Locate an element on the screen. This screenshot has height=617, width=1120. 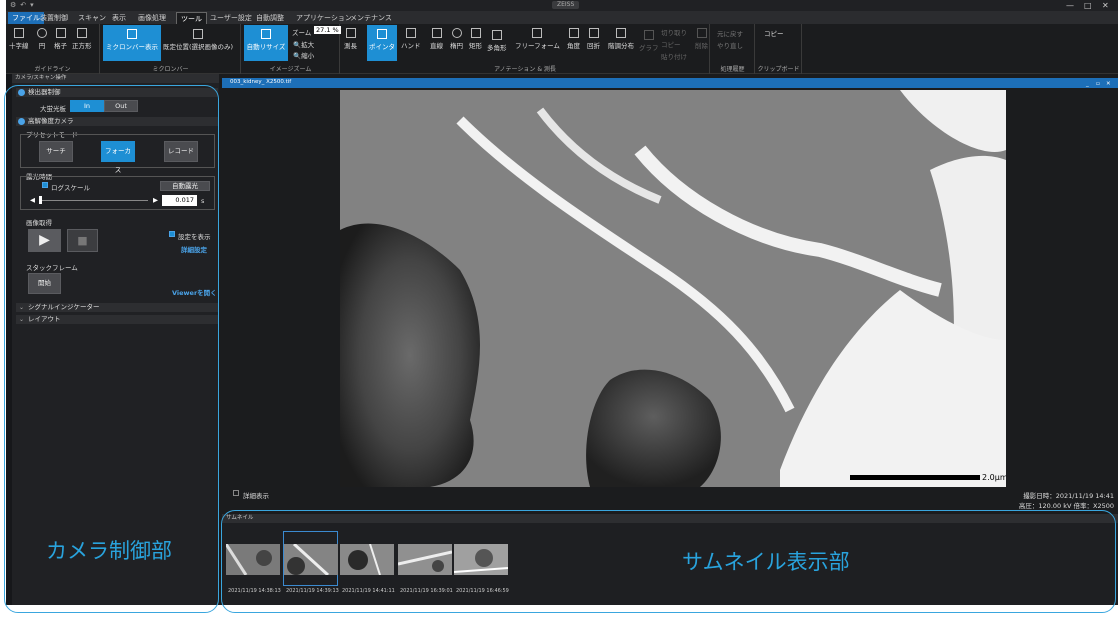
angle-button: 角度 is located at coordinates (573, 39).